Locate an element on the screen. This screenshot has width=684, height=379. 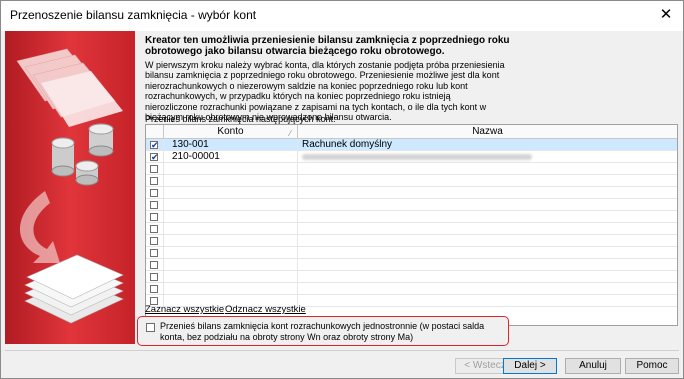
table-row: ✔ 210-00001 is located at coordinates (411, 157).